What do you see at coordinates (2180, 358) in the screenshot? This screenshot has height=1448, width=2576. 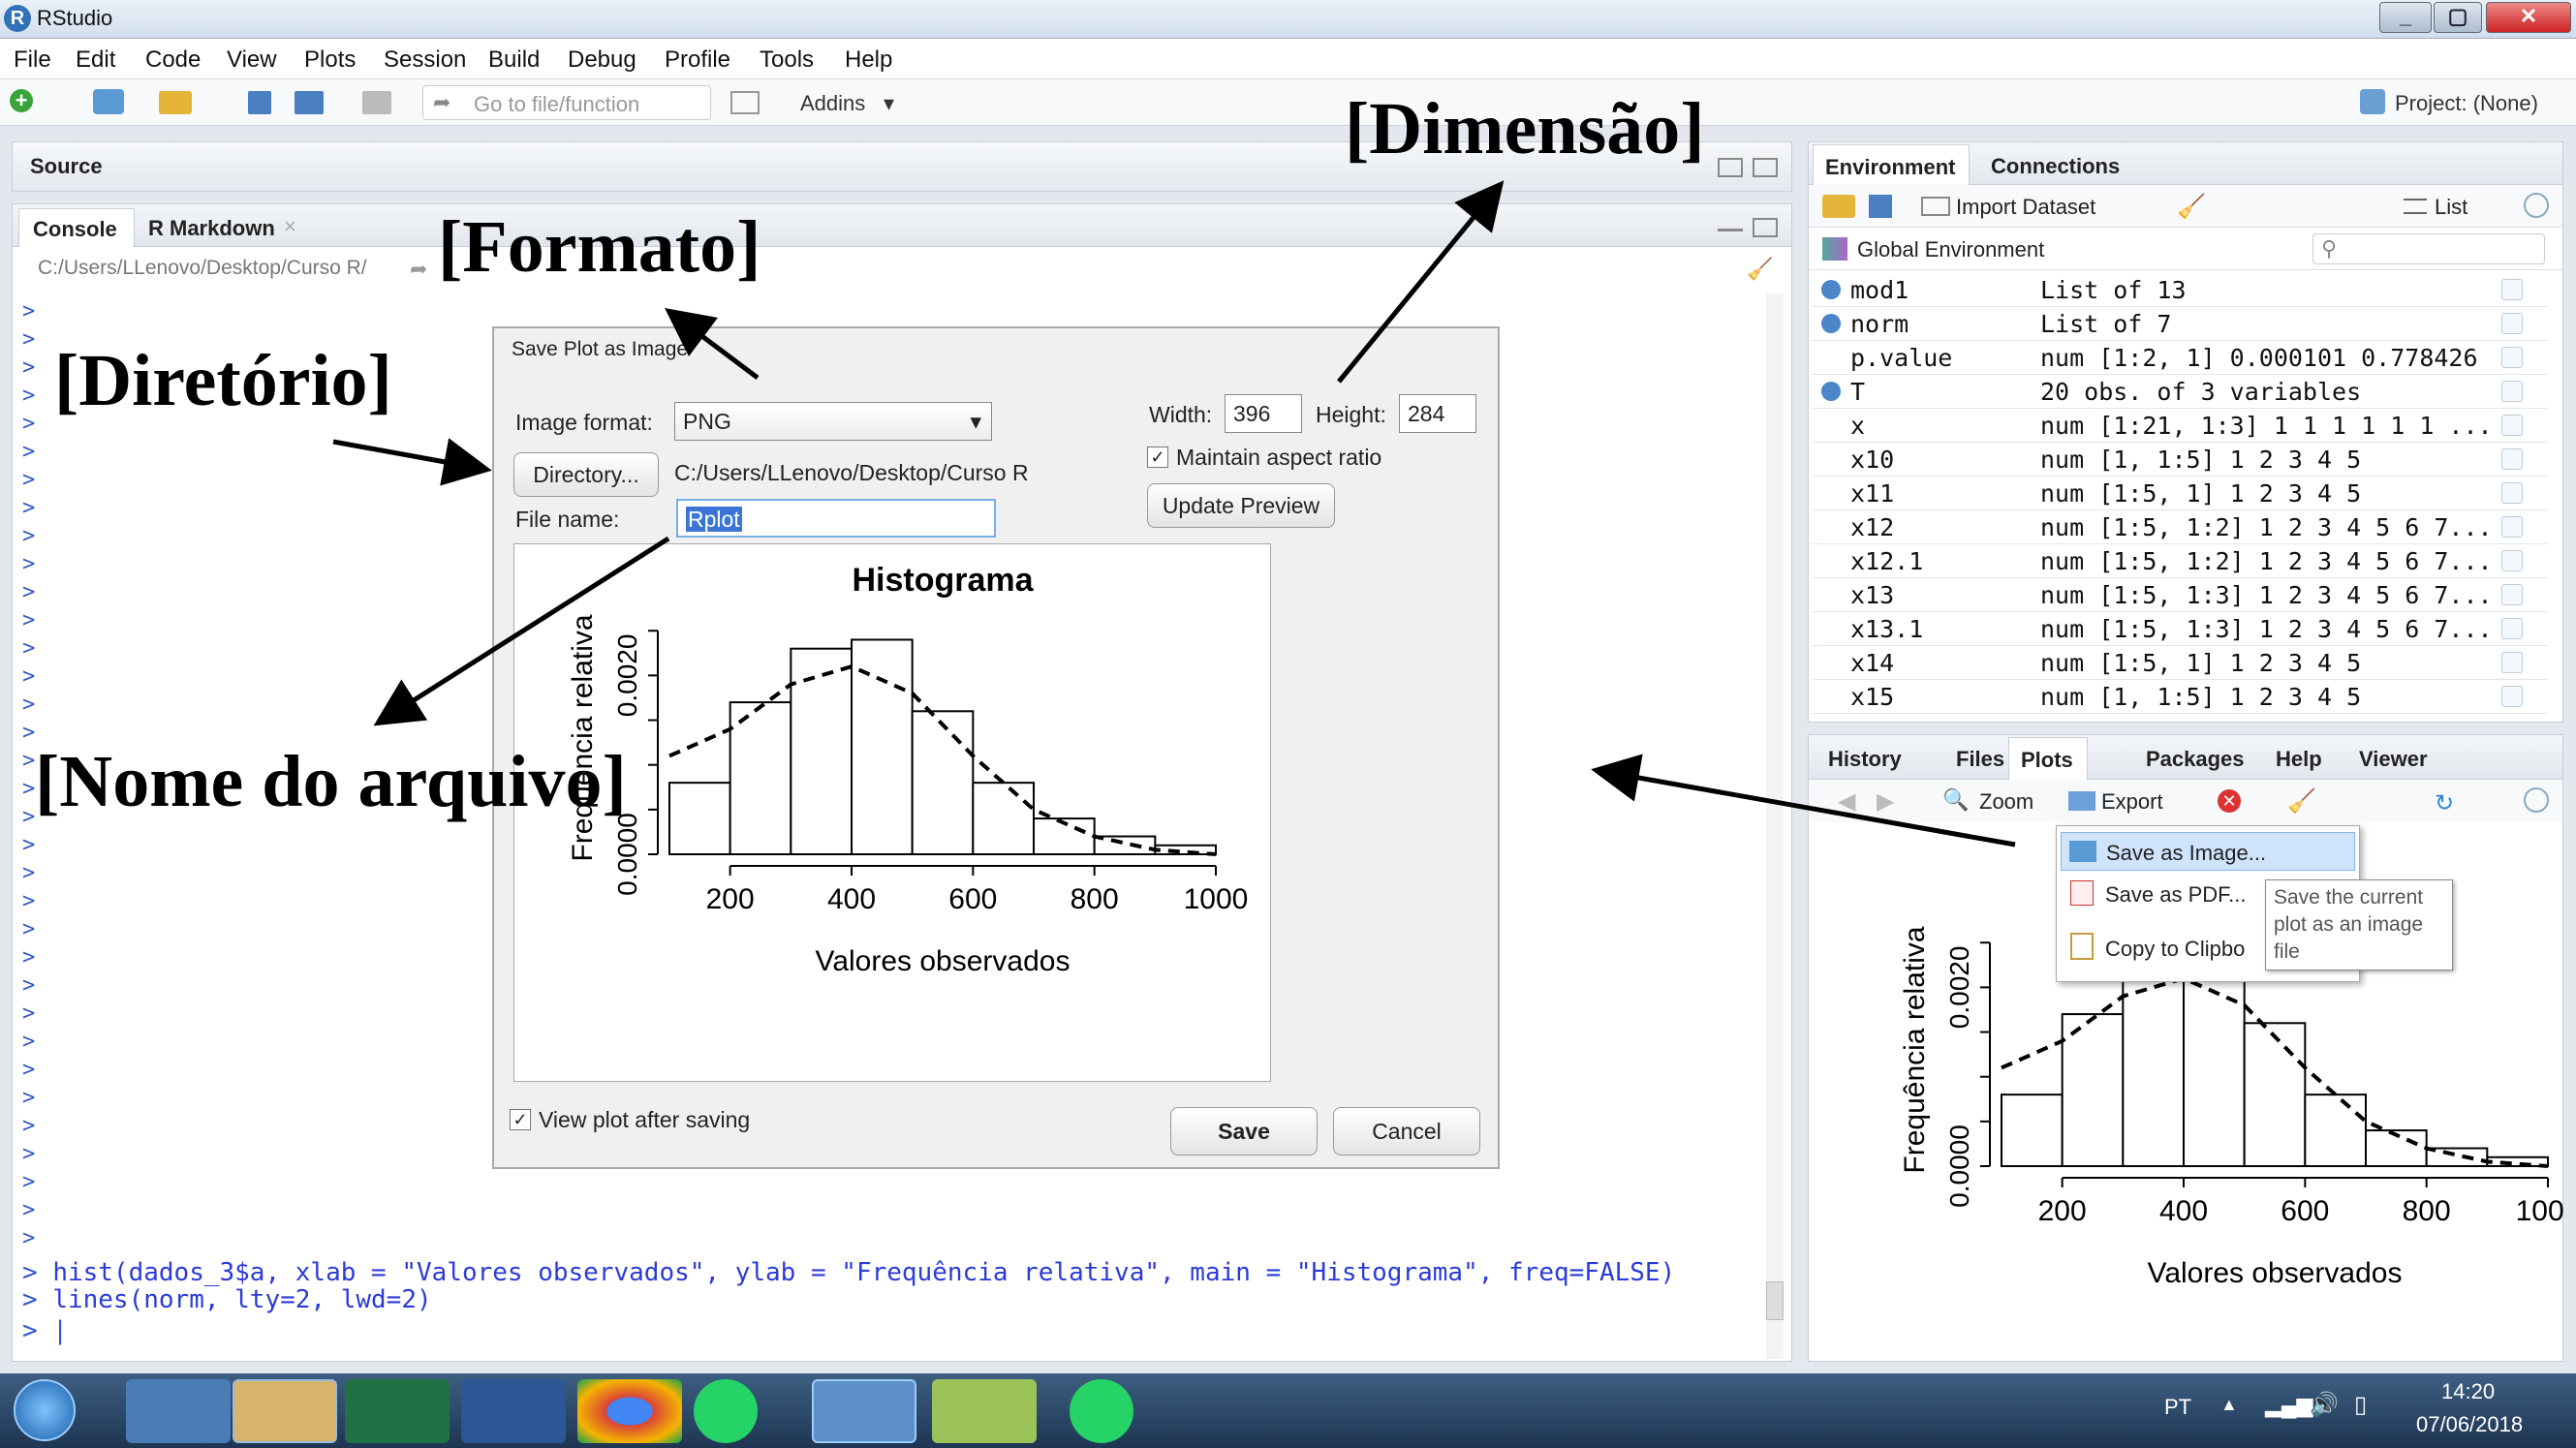 I see `environment-row: p.value num [1:2, 1] 0.000101 0.778426` at bounding box center [2180, 358].